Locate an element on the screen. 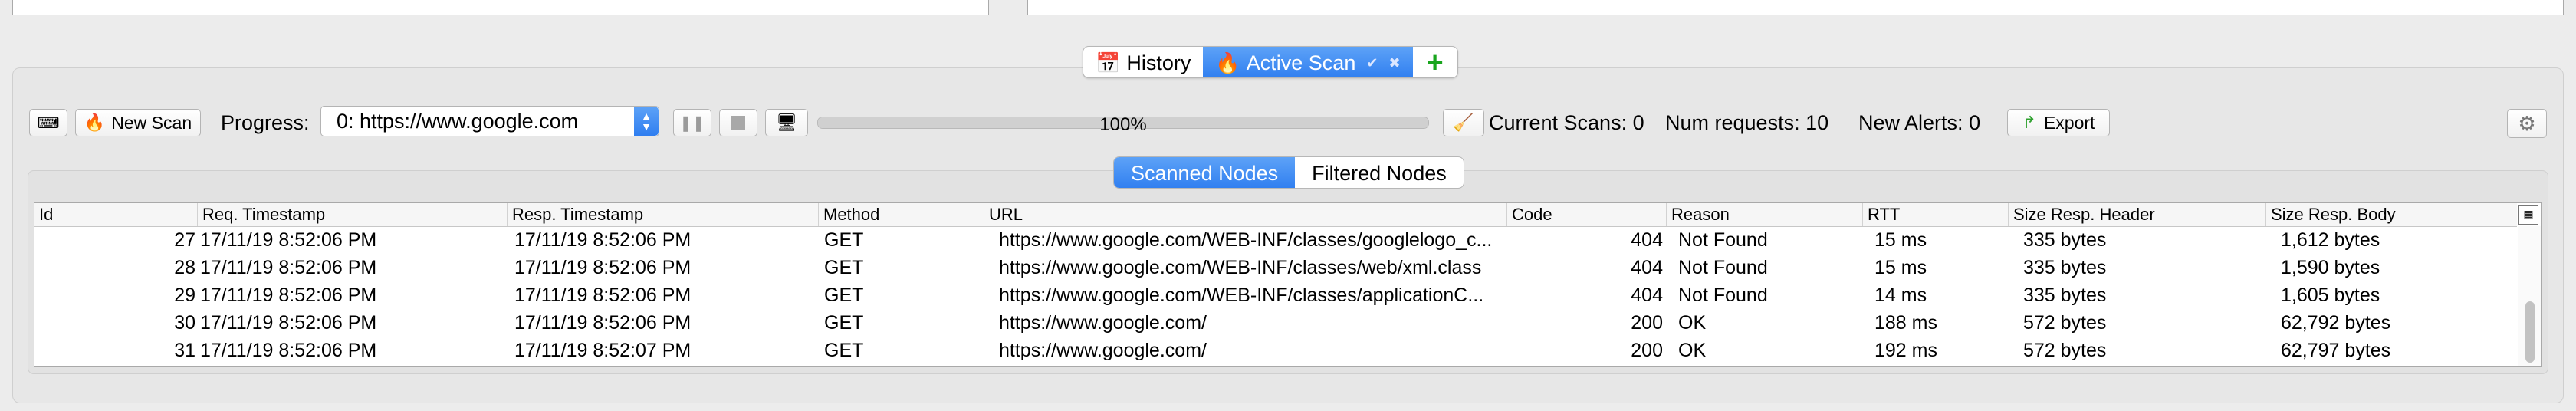 The height and width of the screenshot is (411, 2576). cell-id: 31 is located at coordinates (185, 350).